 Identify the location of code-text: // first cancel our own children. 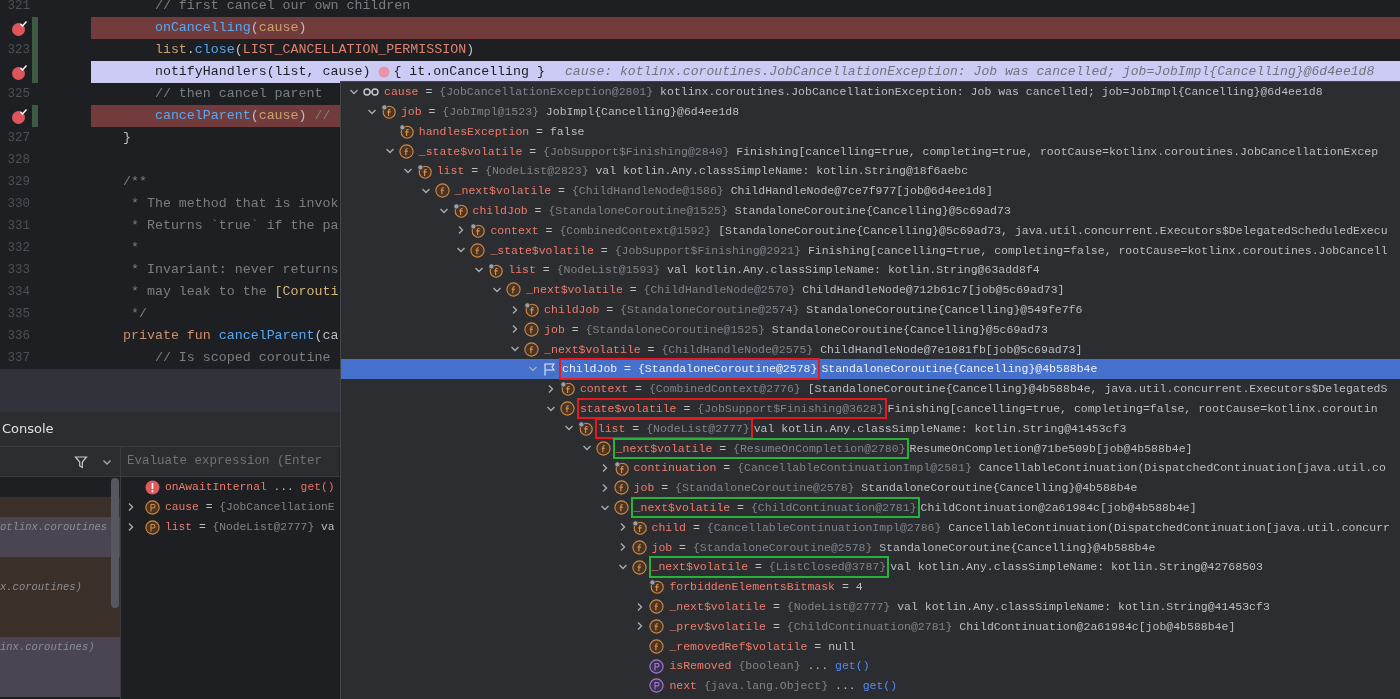
(282, 8).